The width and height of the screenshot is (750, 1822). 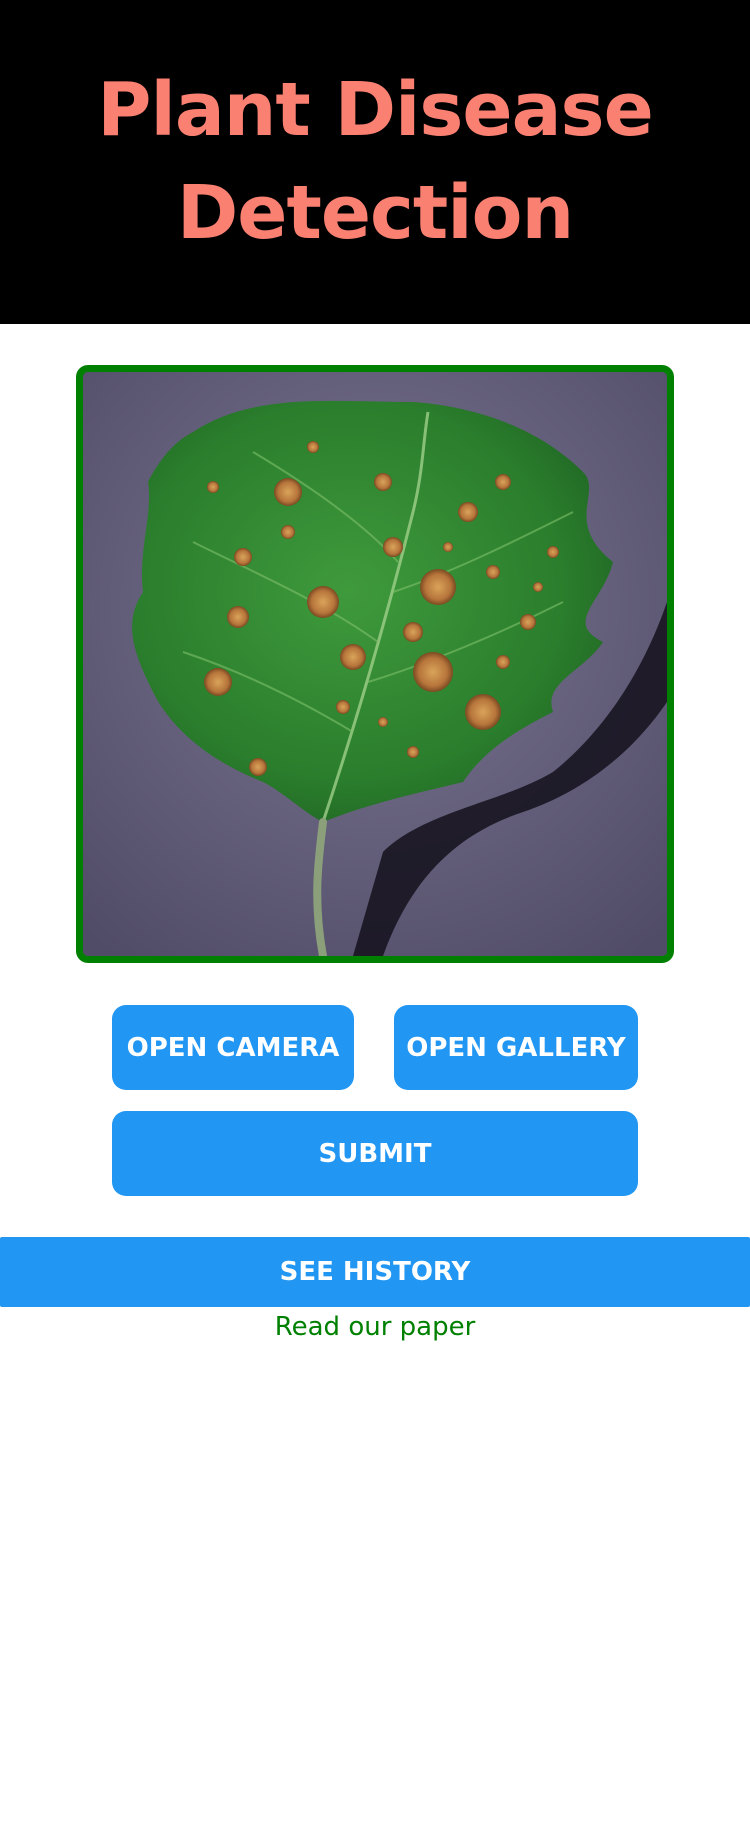 What do you see at coordinates (375, 1327) in the screenshot?
I see `read-paper-link: Read our paper` at bounding box center [375, 1327].